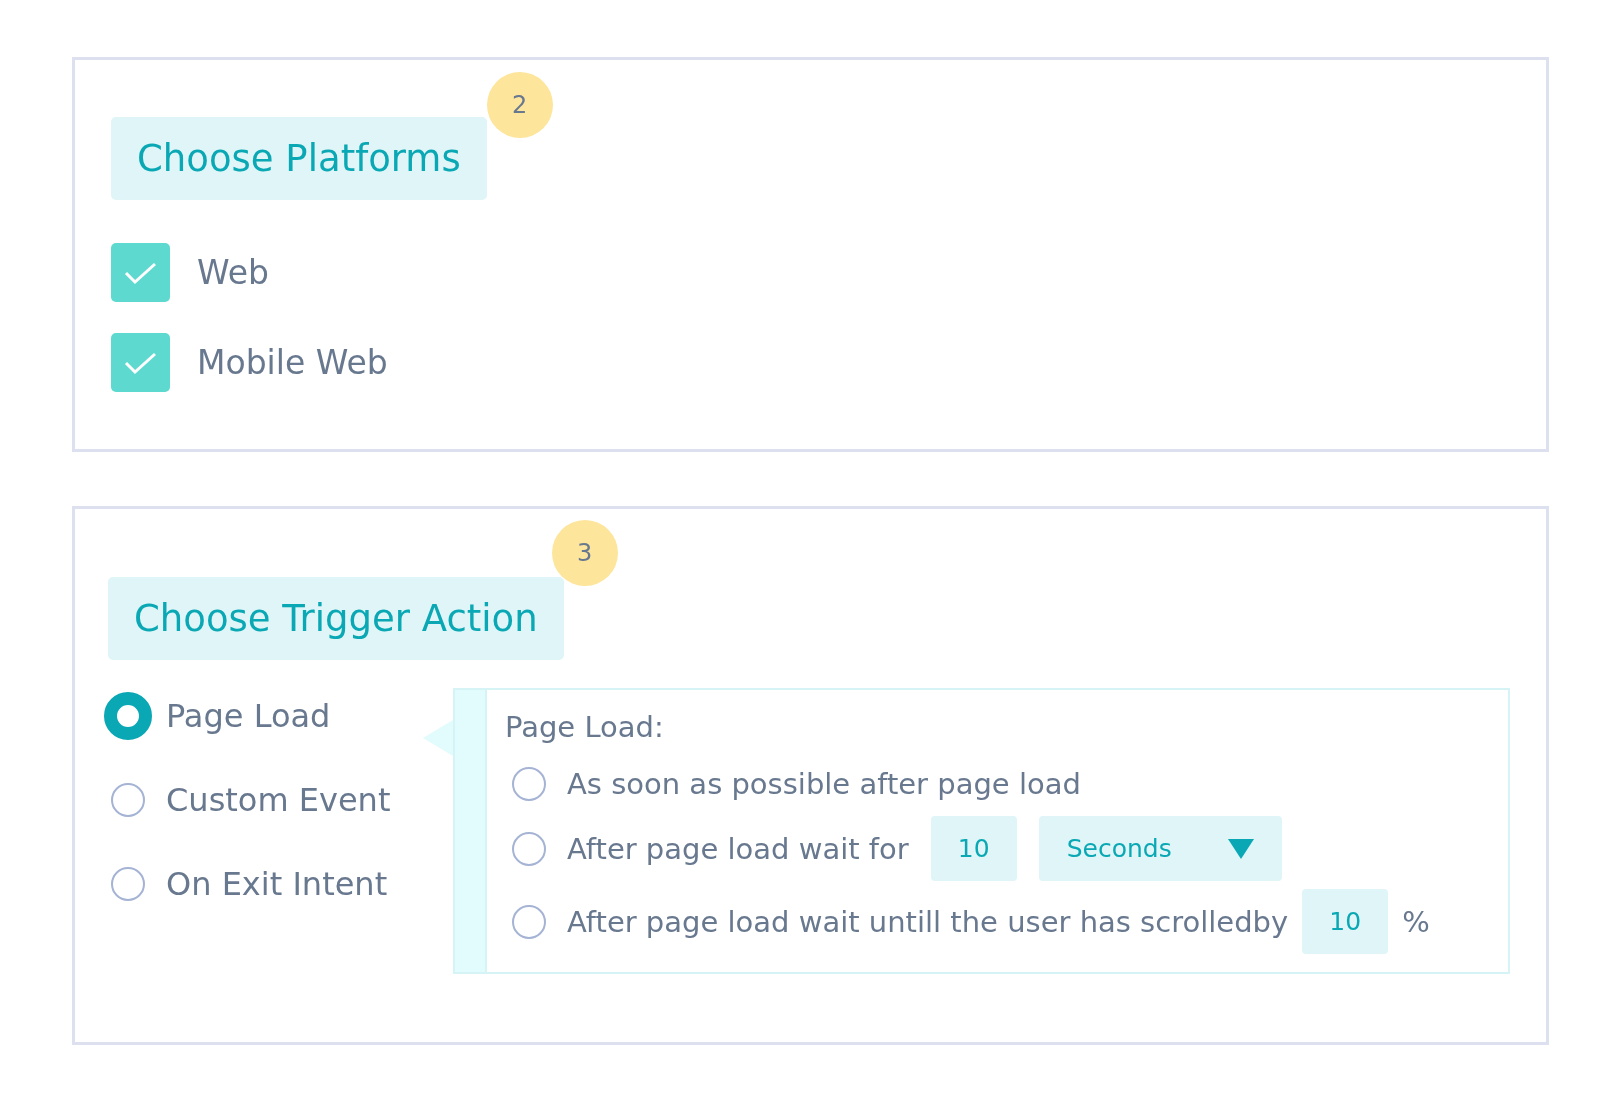 The image size is (1620, 1110). What do you see at coordinates (248, 716) in the screenshot?
I see `trigger-option-label: Page Load` at bounding box center [248, 716].